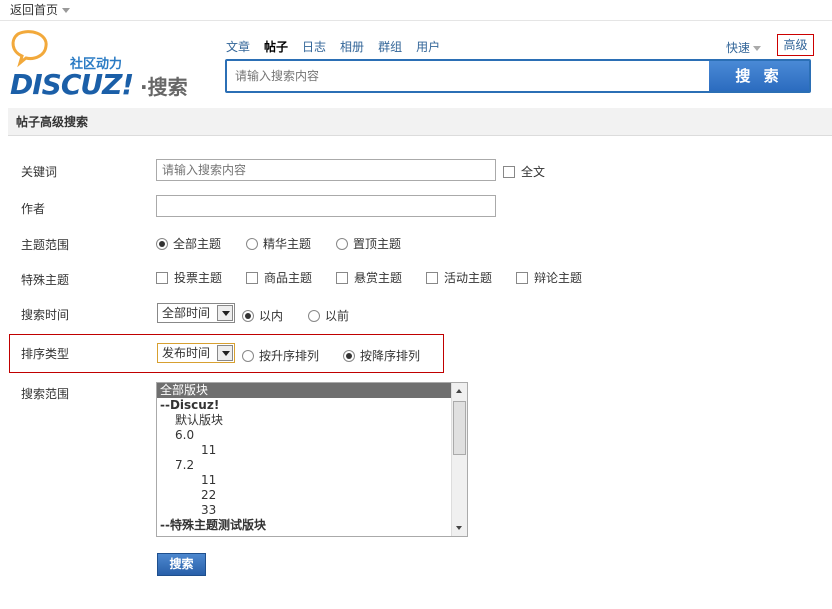 The height and width of the screenshot is (609, 832). What do you see at coordinates (759, 76) in the screenshot?
I see `search-button: 搜 索` at bounding box center [759, 76].